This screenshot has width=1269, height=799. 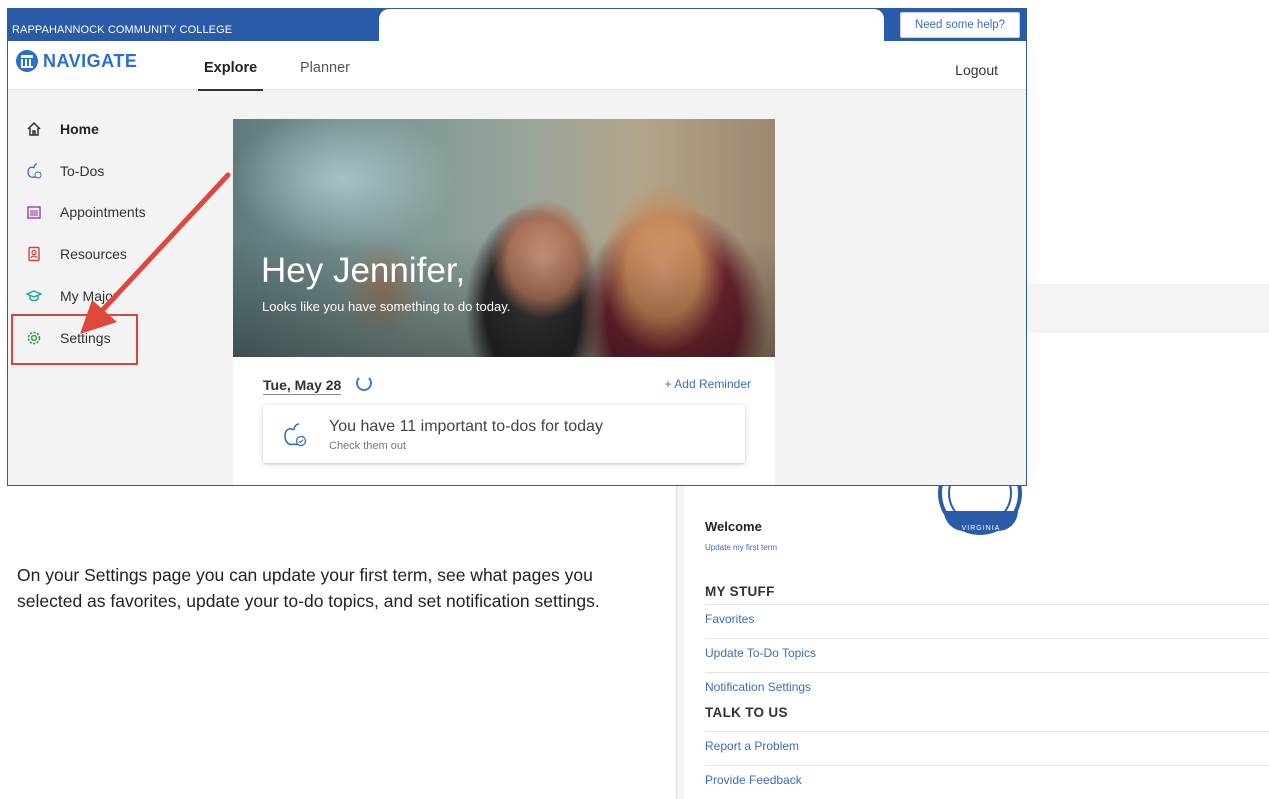 What do you see at coordinates (733, 526) in the screenshot?
I see `welcome-heading: Welcome` at bounding box center [733, 526].